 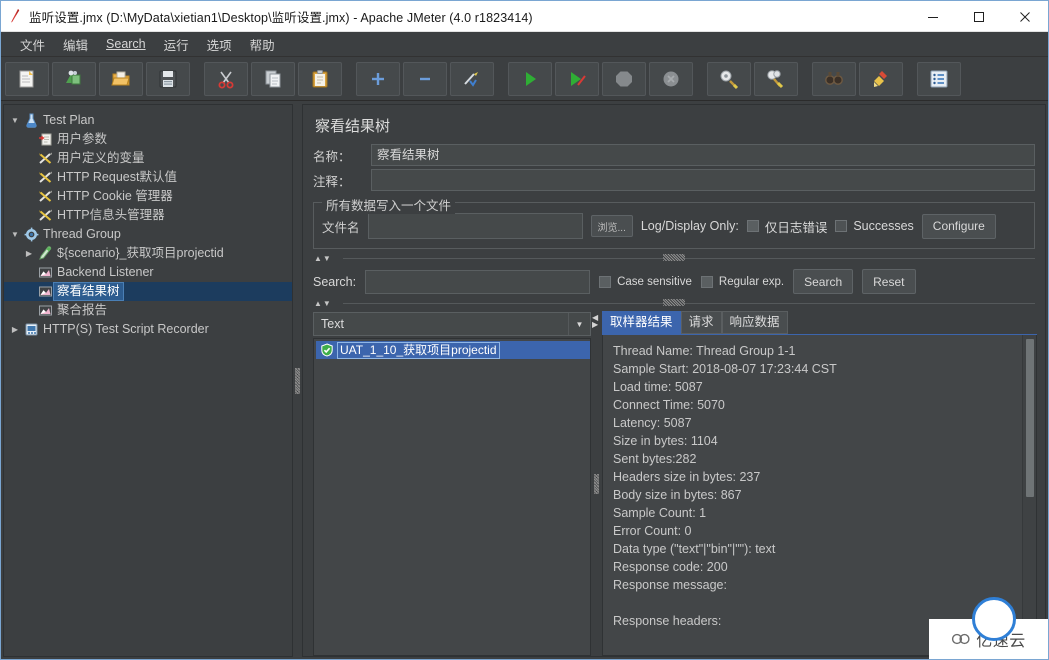 I want to click on split-strip-upper: ▲ ▼, so click(x=674, y=258).